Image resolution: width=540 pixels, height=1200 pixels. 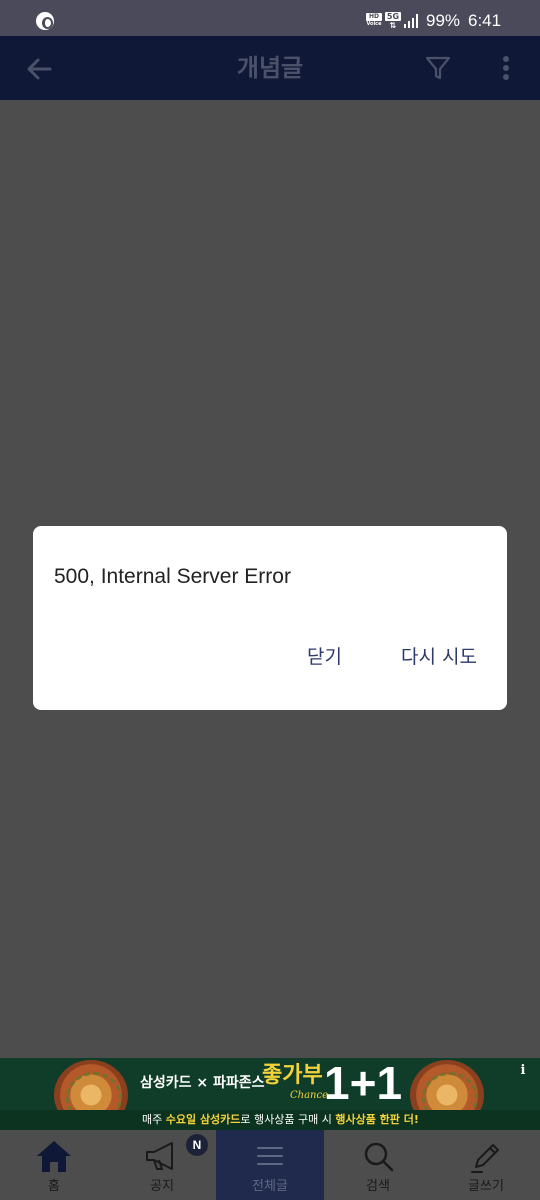 I want to click on retry-button: 다시 시도, so click(x=439, y=657).